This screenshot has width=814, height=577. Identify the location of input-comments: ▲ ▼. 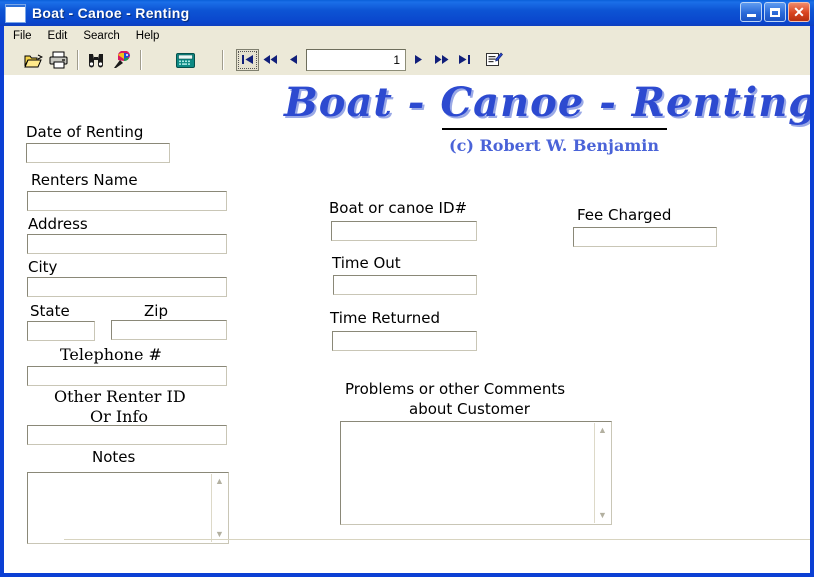
(476, 473).